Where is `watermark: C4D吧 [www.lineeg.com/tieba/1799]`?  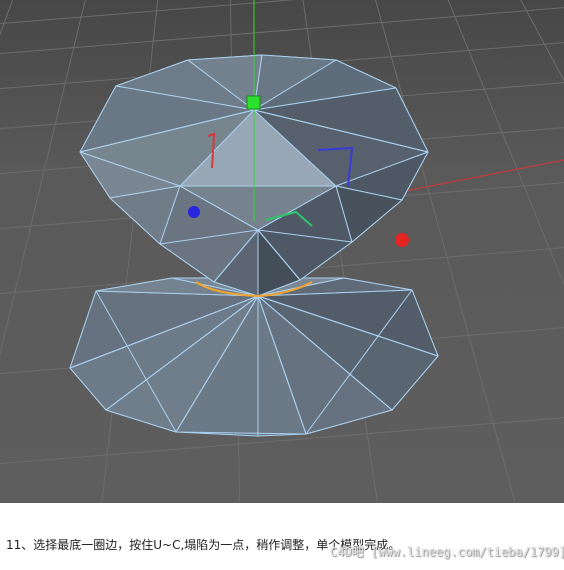
watermark: C4D吧 [www.lineeg.com/tieba/1799] is located at coordinates (447, 552).